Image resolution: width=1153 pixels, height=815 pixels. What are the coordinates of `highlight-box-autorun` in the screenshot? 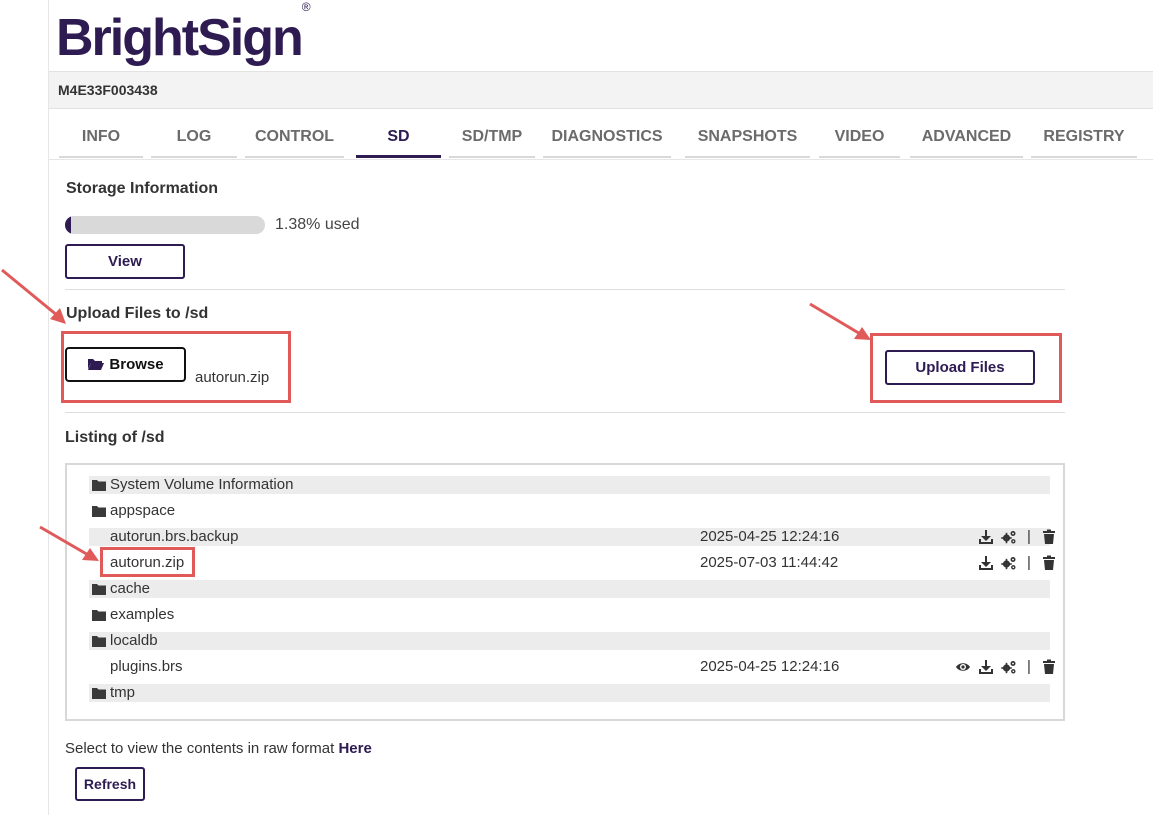 It's located at (147, 562).